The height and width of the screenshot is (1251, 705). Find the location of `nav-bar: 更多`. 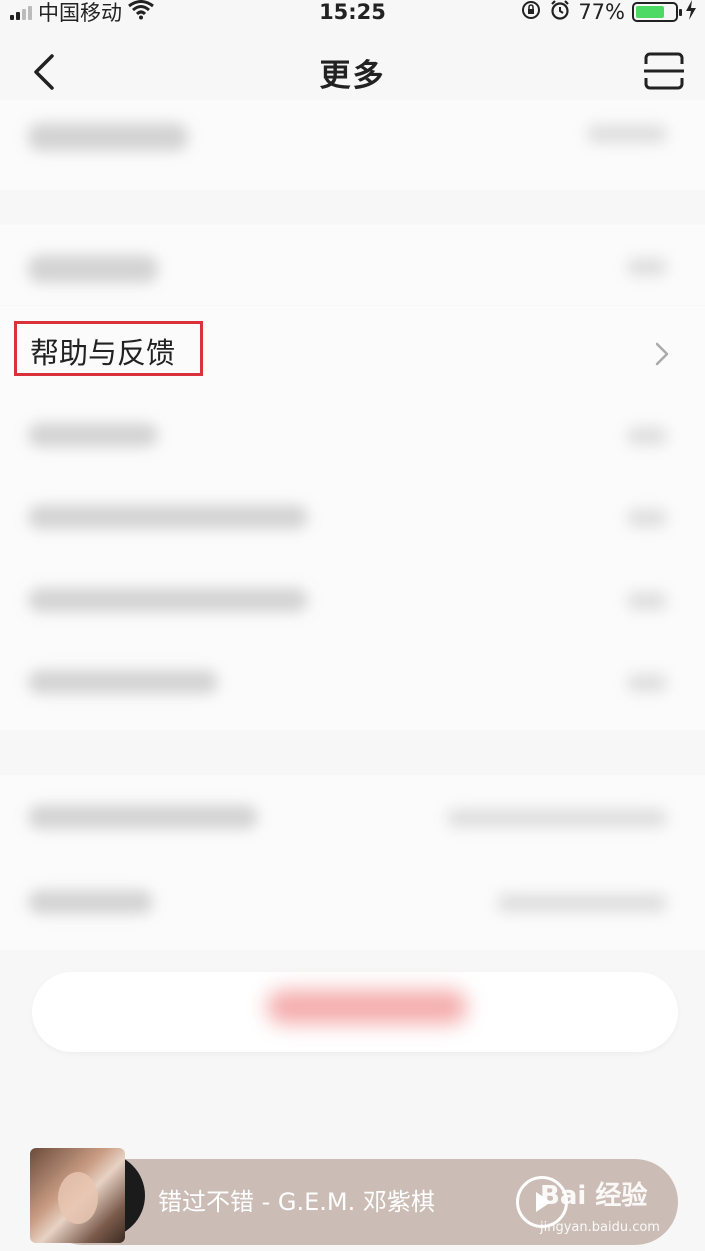

nav-bar: 更多 is located at coordinates (352, 68).